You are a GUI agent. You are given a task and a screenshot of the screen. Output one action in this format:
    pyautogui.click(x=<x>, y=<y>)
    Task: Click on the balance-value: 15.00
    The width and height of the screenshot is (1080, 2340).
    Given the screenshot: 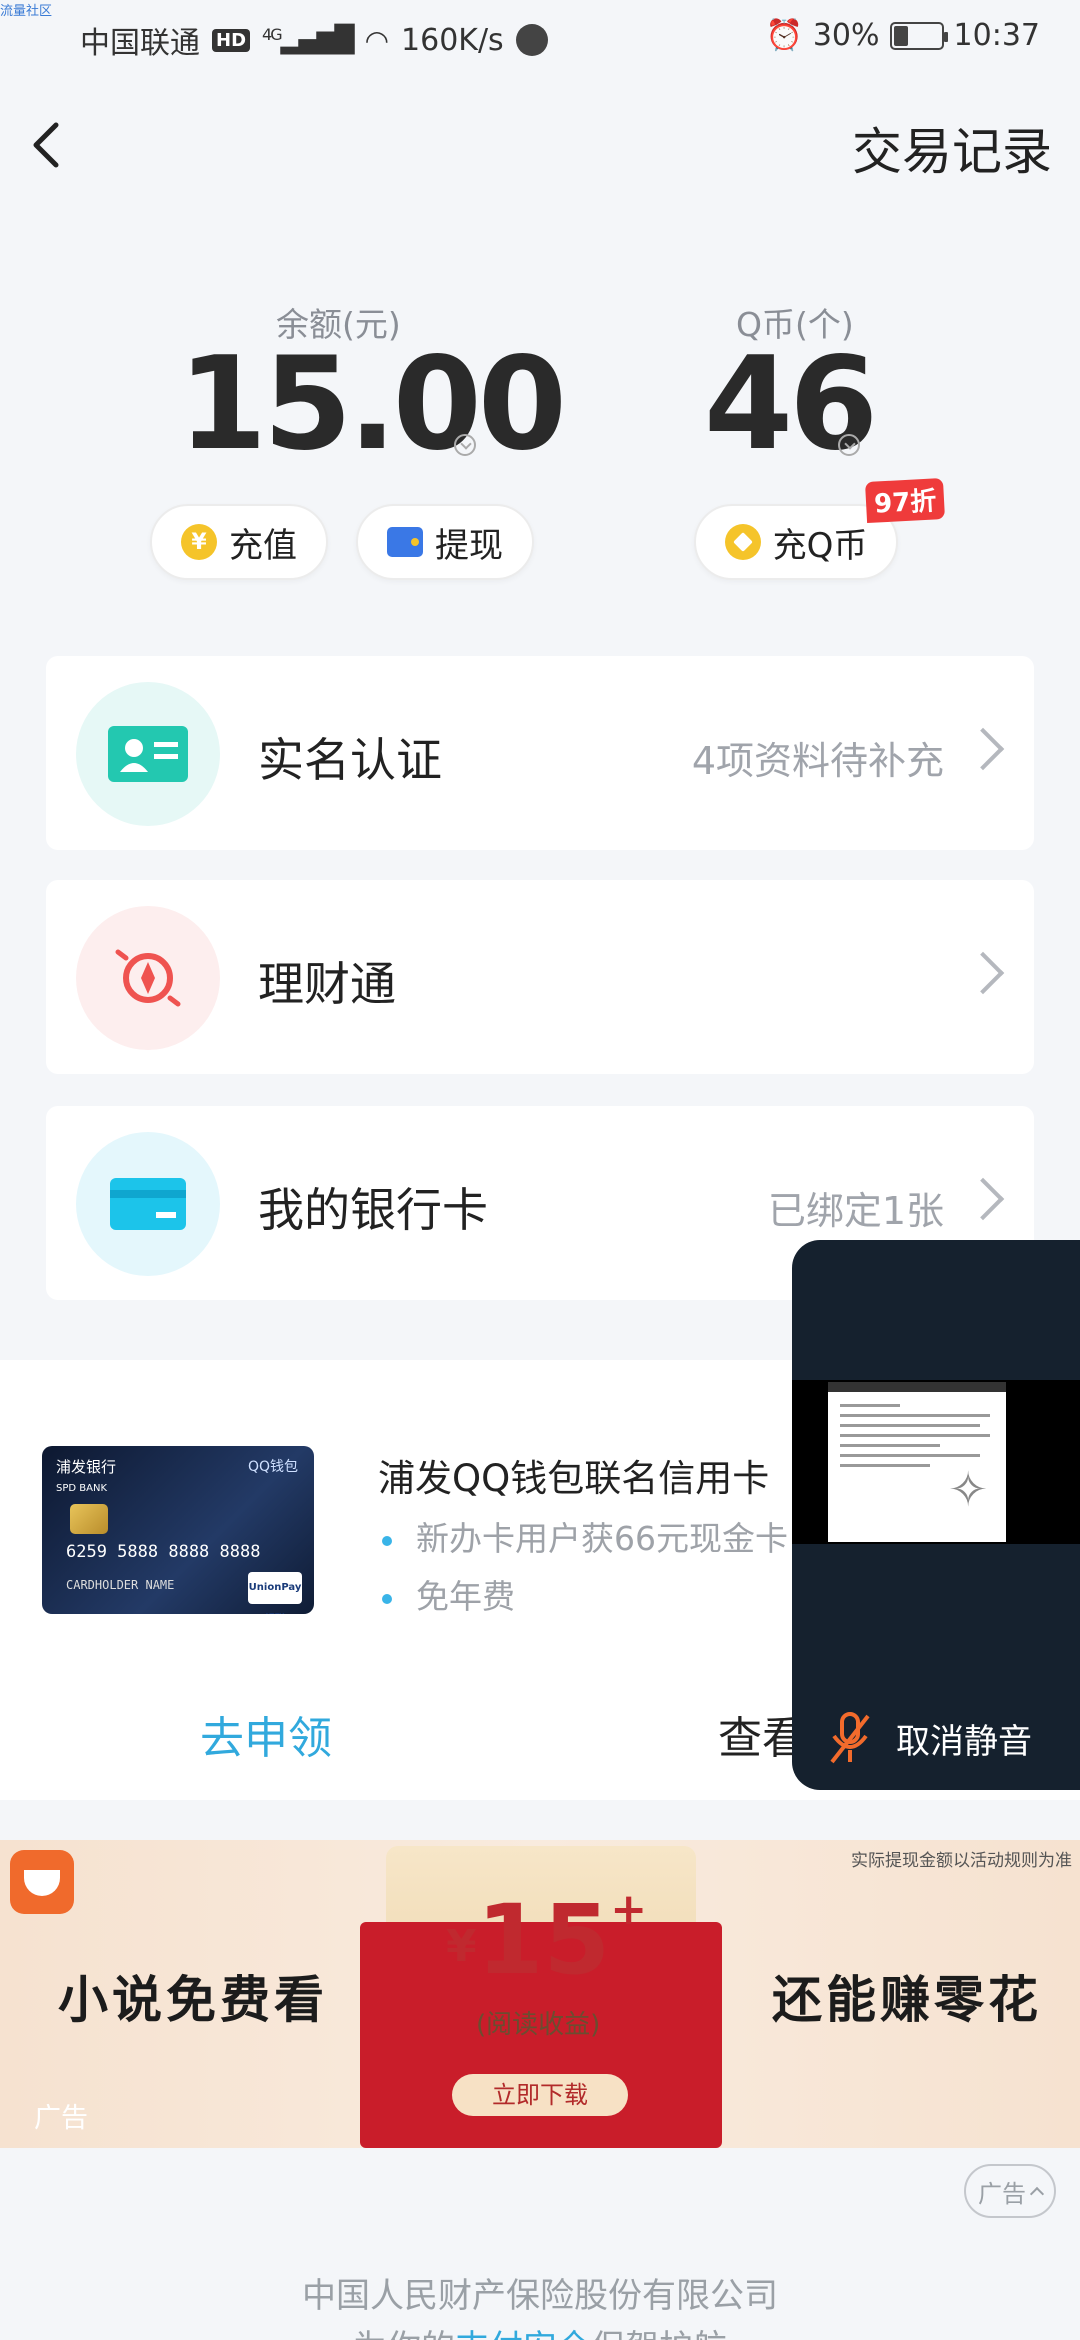 What is the action you would take?
    pyautogui.click(x=372, y=404)
    